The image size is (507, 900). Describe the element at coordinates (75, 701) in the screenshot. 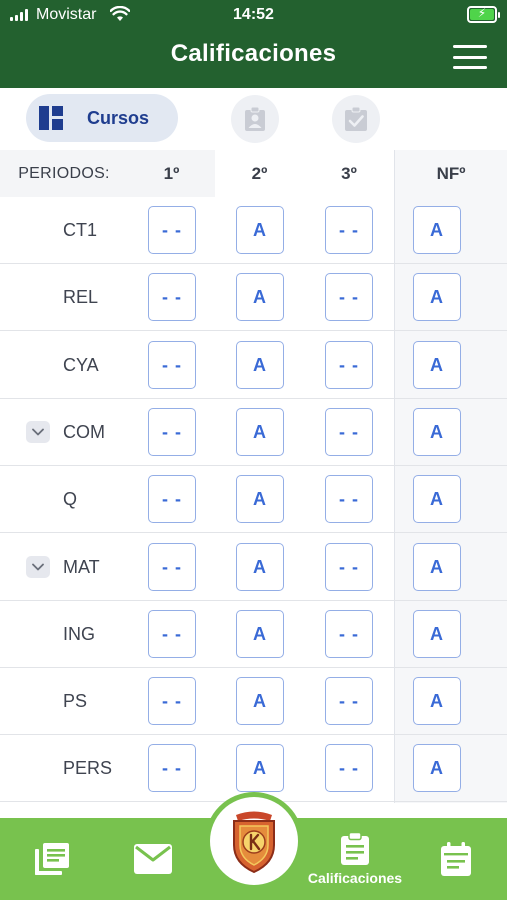

I see `course-name: PS` at that location.